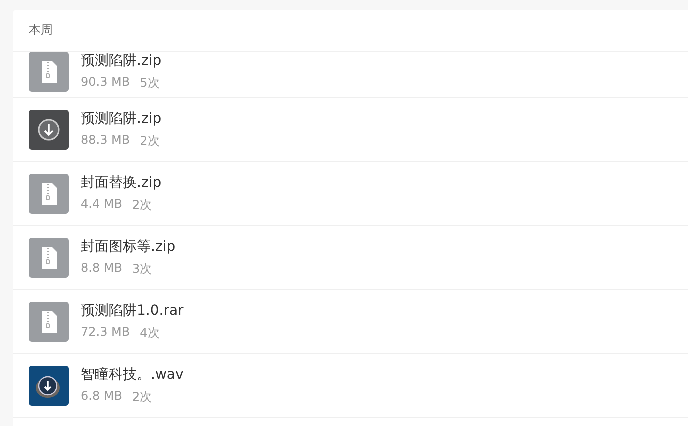 This screenshot has height=426, width=688. What do you see at coordinates (132, 375) in the screenshot?
I see `file-name: 智瞳科技。.wav` at bounding box center [132, 375].